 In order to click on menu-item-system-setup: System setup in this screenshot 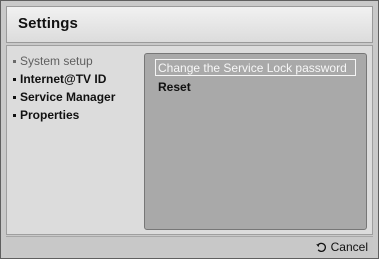, I will do `click(79, 61)`.